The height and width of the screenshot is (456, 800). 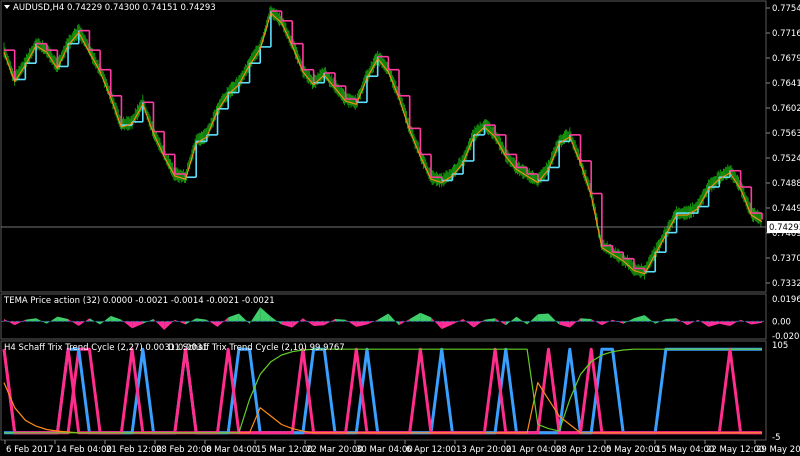 What do you see at coordinates (382, 408) in the screenshot?
I see `stc-series-line` at bounding box center [382, 408].